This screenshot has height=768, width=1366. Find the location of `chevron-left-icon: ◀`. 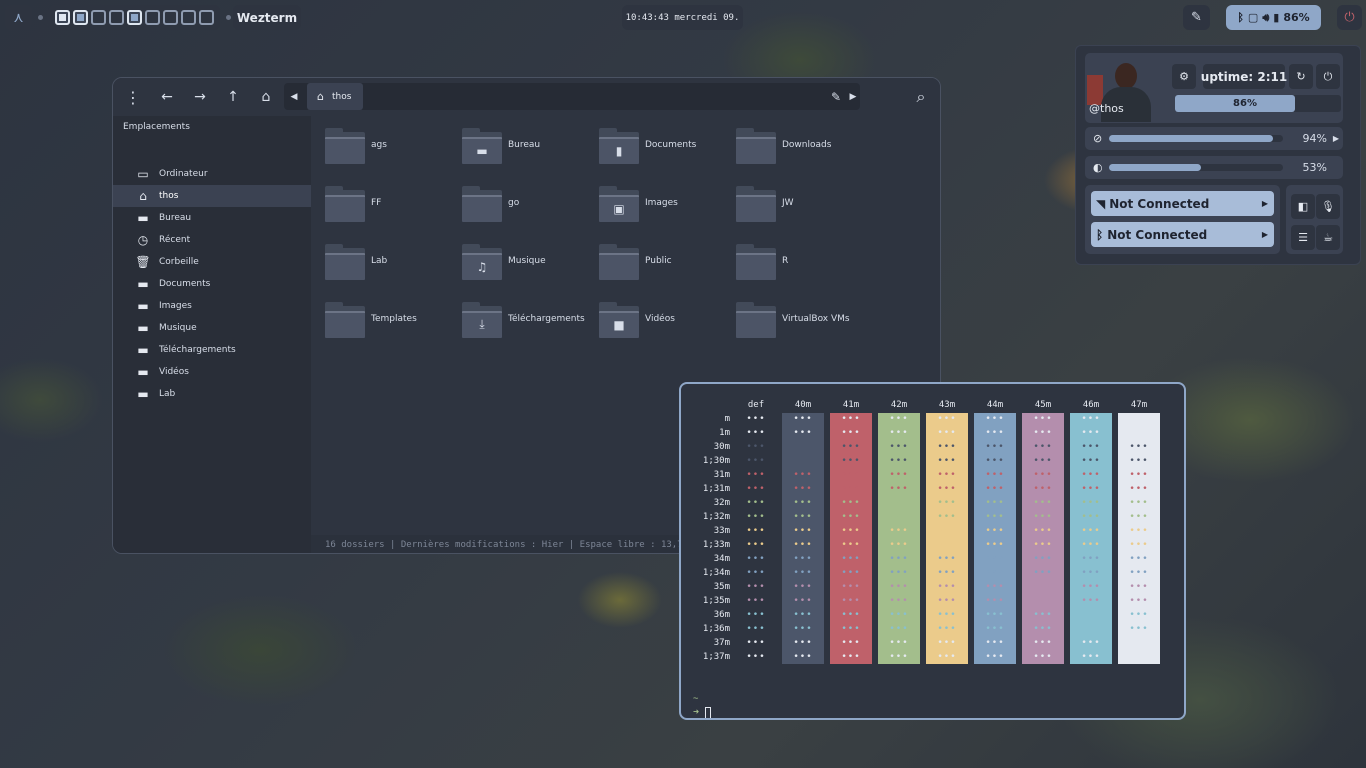

chevron-left-icon: ◀ is located at coordinates (294, 96).